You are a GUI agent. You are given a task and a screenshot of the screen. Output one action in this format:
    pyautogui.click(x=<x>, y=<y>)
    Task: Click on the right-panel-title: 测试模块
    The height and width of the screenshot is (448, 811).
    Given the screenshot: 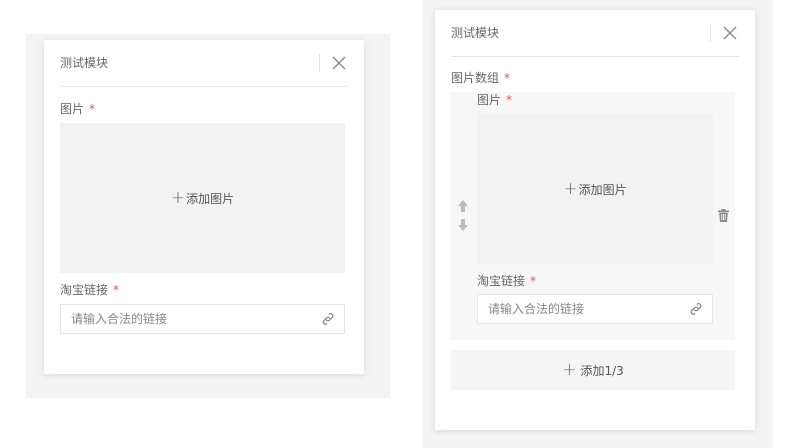 What is the action you would take?
    pyautogui.click(x=475, y=33)
    